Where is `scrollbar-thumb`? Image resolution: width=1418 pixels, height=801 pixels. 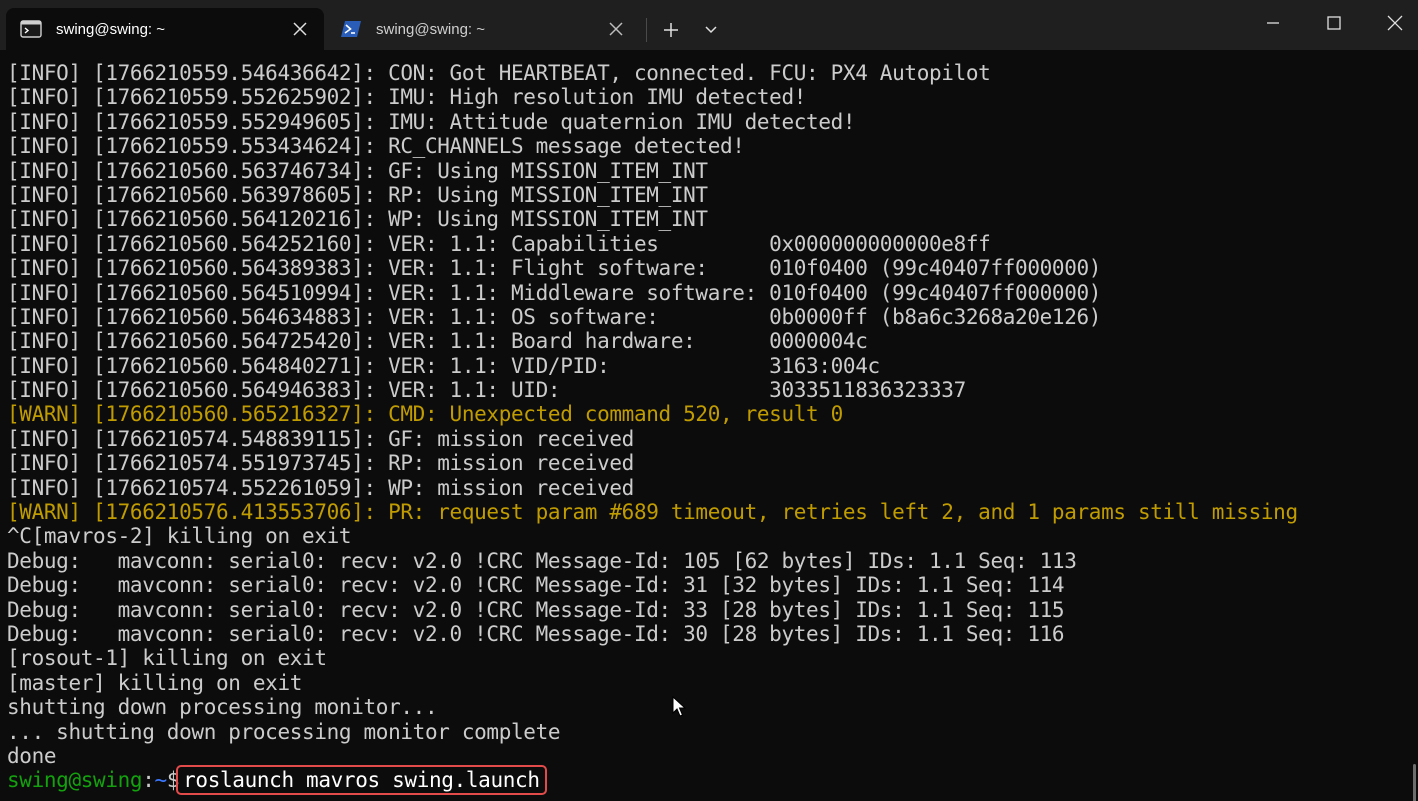 scrollbar-thumb is located at coordinates (1414, 782).